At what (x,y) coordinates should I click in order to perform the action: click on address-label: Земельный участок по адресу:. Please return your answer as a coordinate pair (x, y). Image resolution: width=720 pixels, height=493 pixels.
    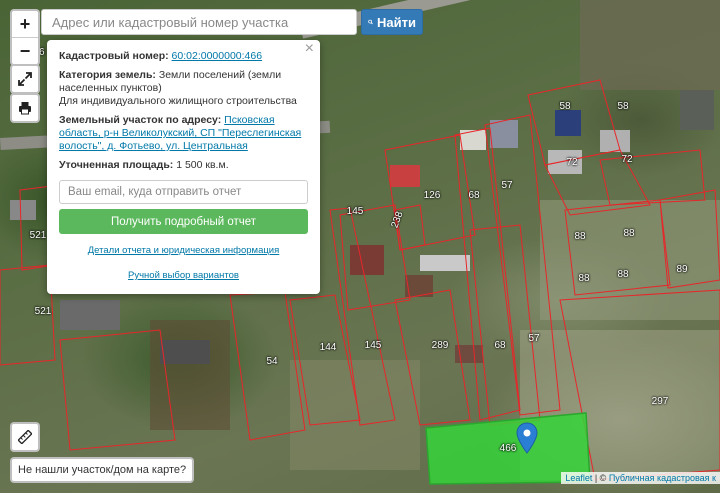
    Looking at the image, I should click on (140, 120).